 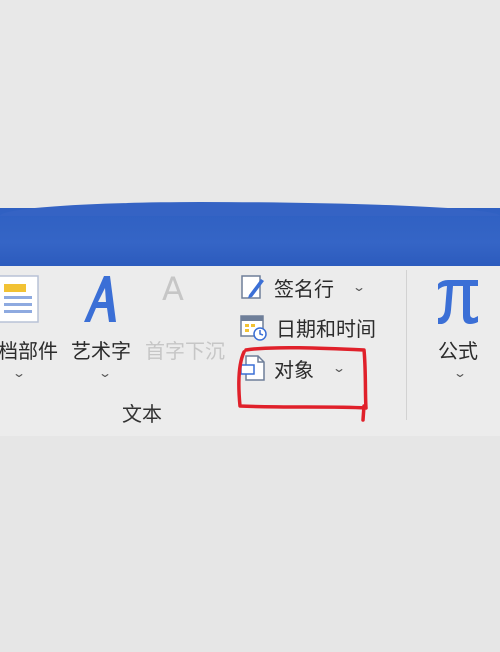 What do you see at coordinates (252, 287) in the screenshot?
I see `signature-pen-icon` at bounding box center [252, 287].